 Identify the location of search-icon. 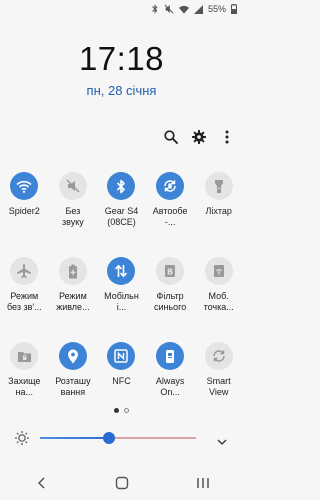
(171, 137).